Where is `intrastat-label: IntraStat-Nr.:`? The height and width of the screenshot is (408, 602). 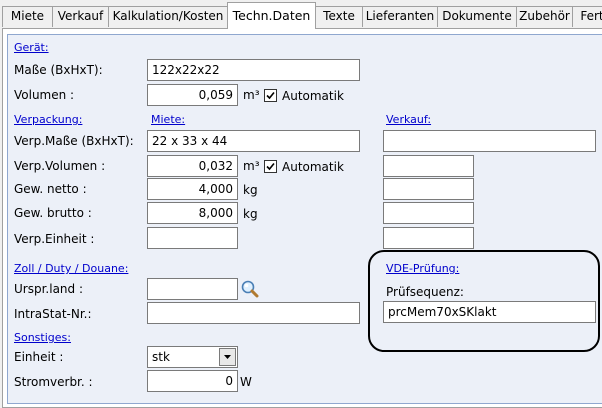 intrastat-label: IntraStat-Nr.: is located at coordinates (53, 314).